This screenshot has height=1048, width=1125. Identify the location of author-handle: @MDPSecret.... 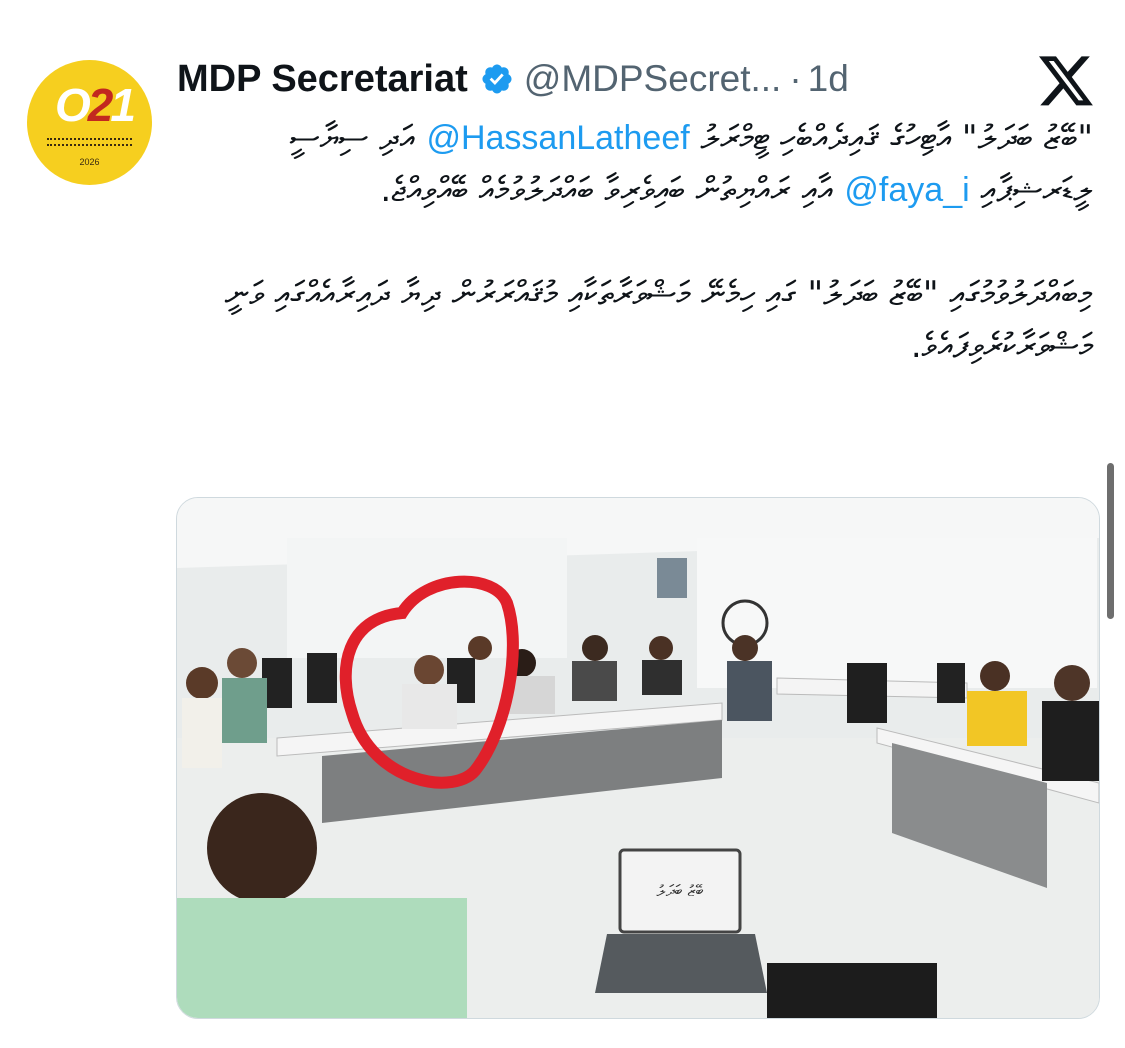
(653, 79).